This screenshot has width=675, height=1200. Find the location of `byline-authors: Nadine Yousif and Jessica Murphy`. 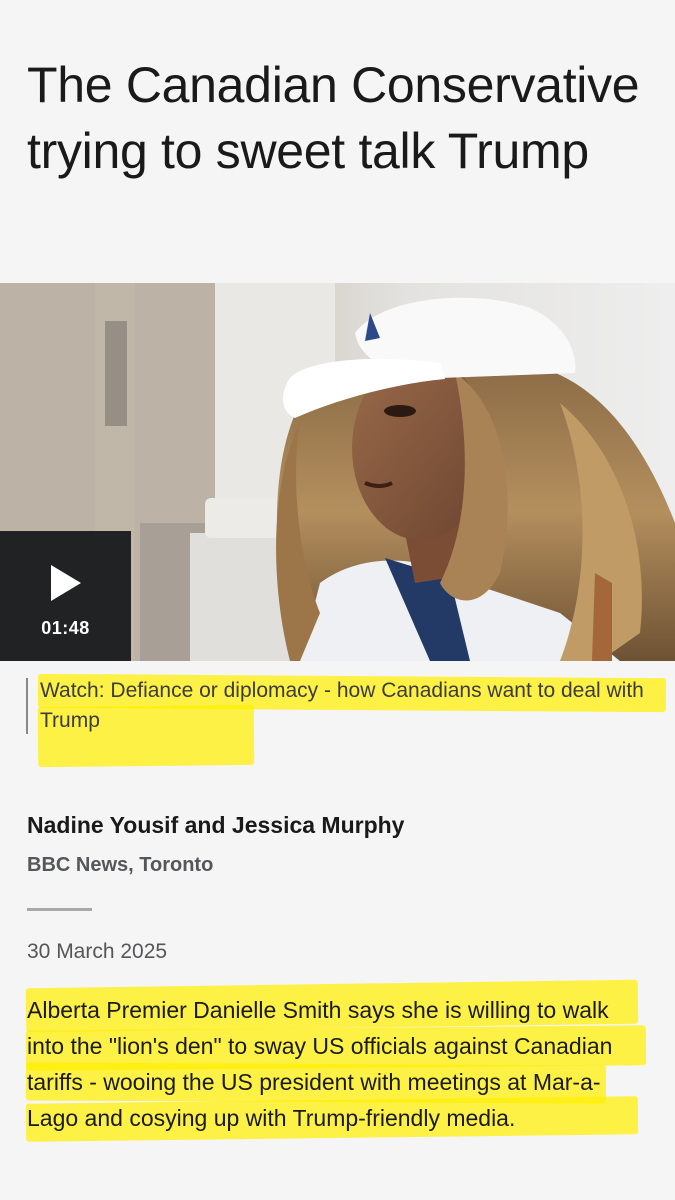

byline-authors: Nadine Yousif and Jessica Murphy is located at coordinates (216, 825).